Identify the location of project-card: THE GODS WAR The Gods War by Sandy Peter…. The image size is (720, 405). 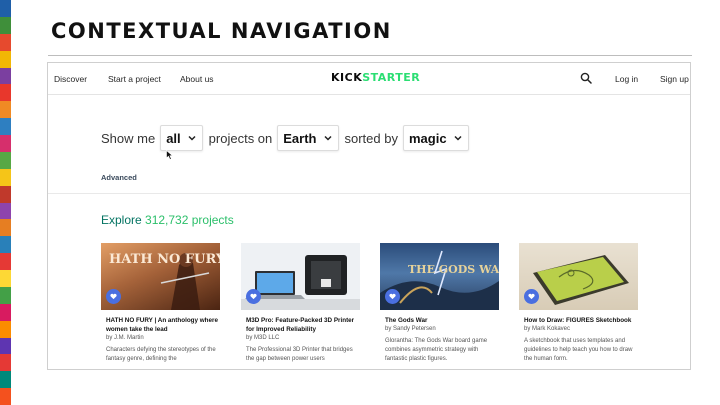
(439, 306).